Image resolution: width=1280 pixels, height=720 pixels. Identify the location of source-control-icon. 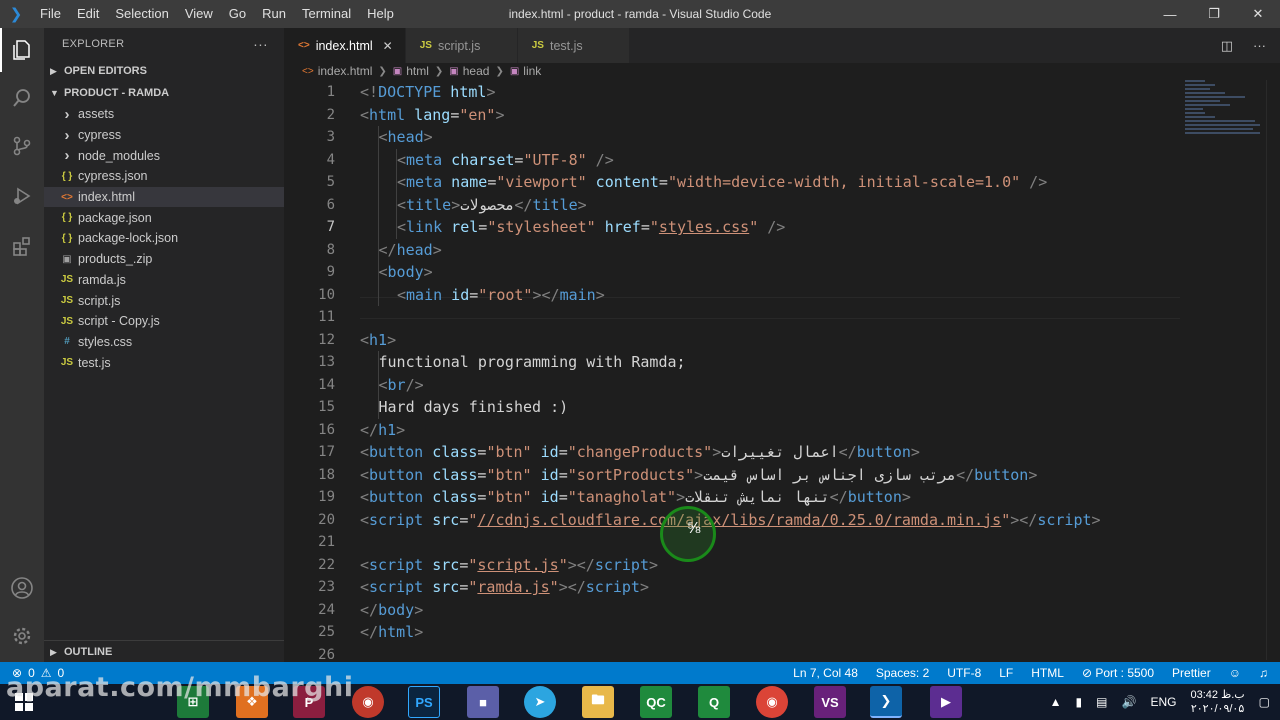
(22, 146).